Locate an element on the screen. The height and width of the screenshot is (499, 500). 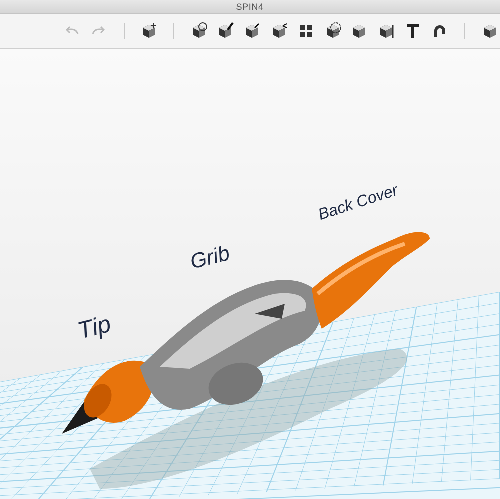
redo-icon is located at coordinates (99, 31).